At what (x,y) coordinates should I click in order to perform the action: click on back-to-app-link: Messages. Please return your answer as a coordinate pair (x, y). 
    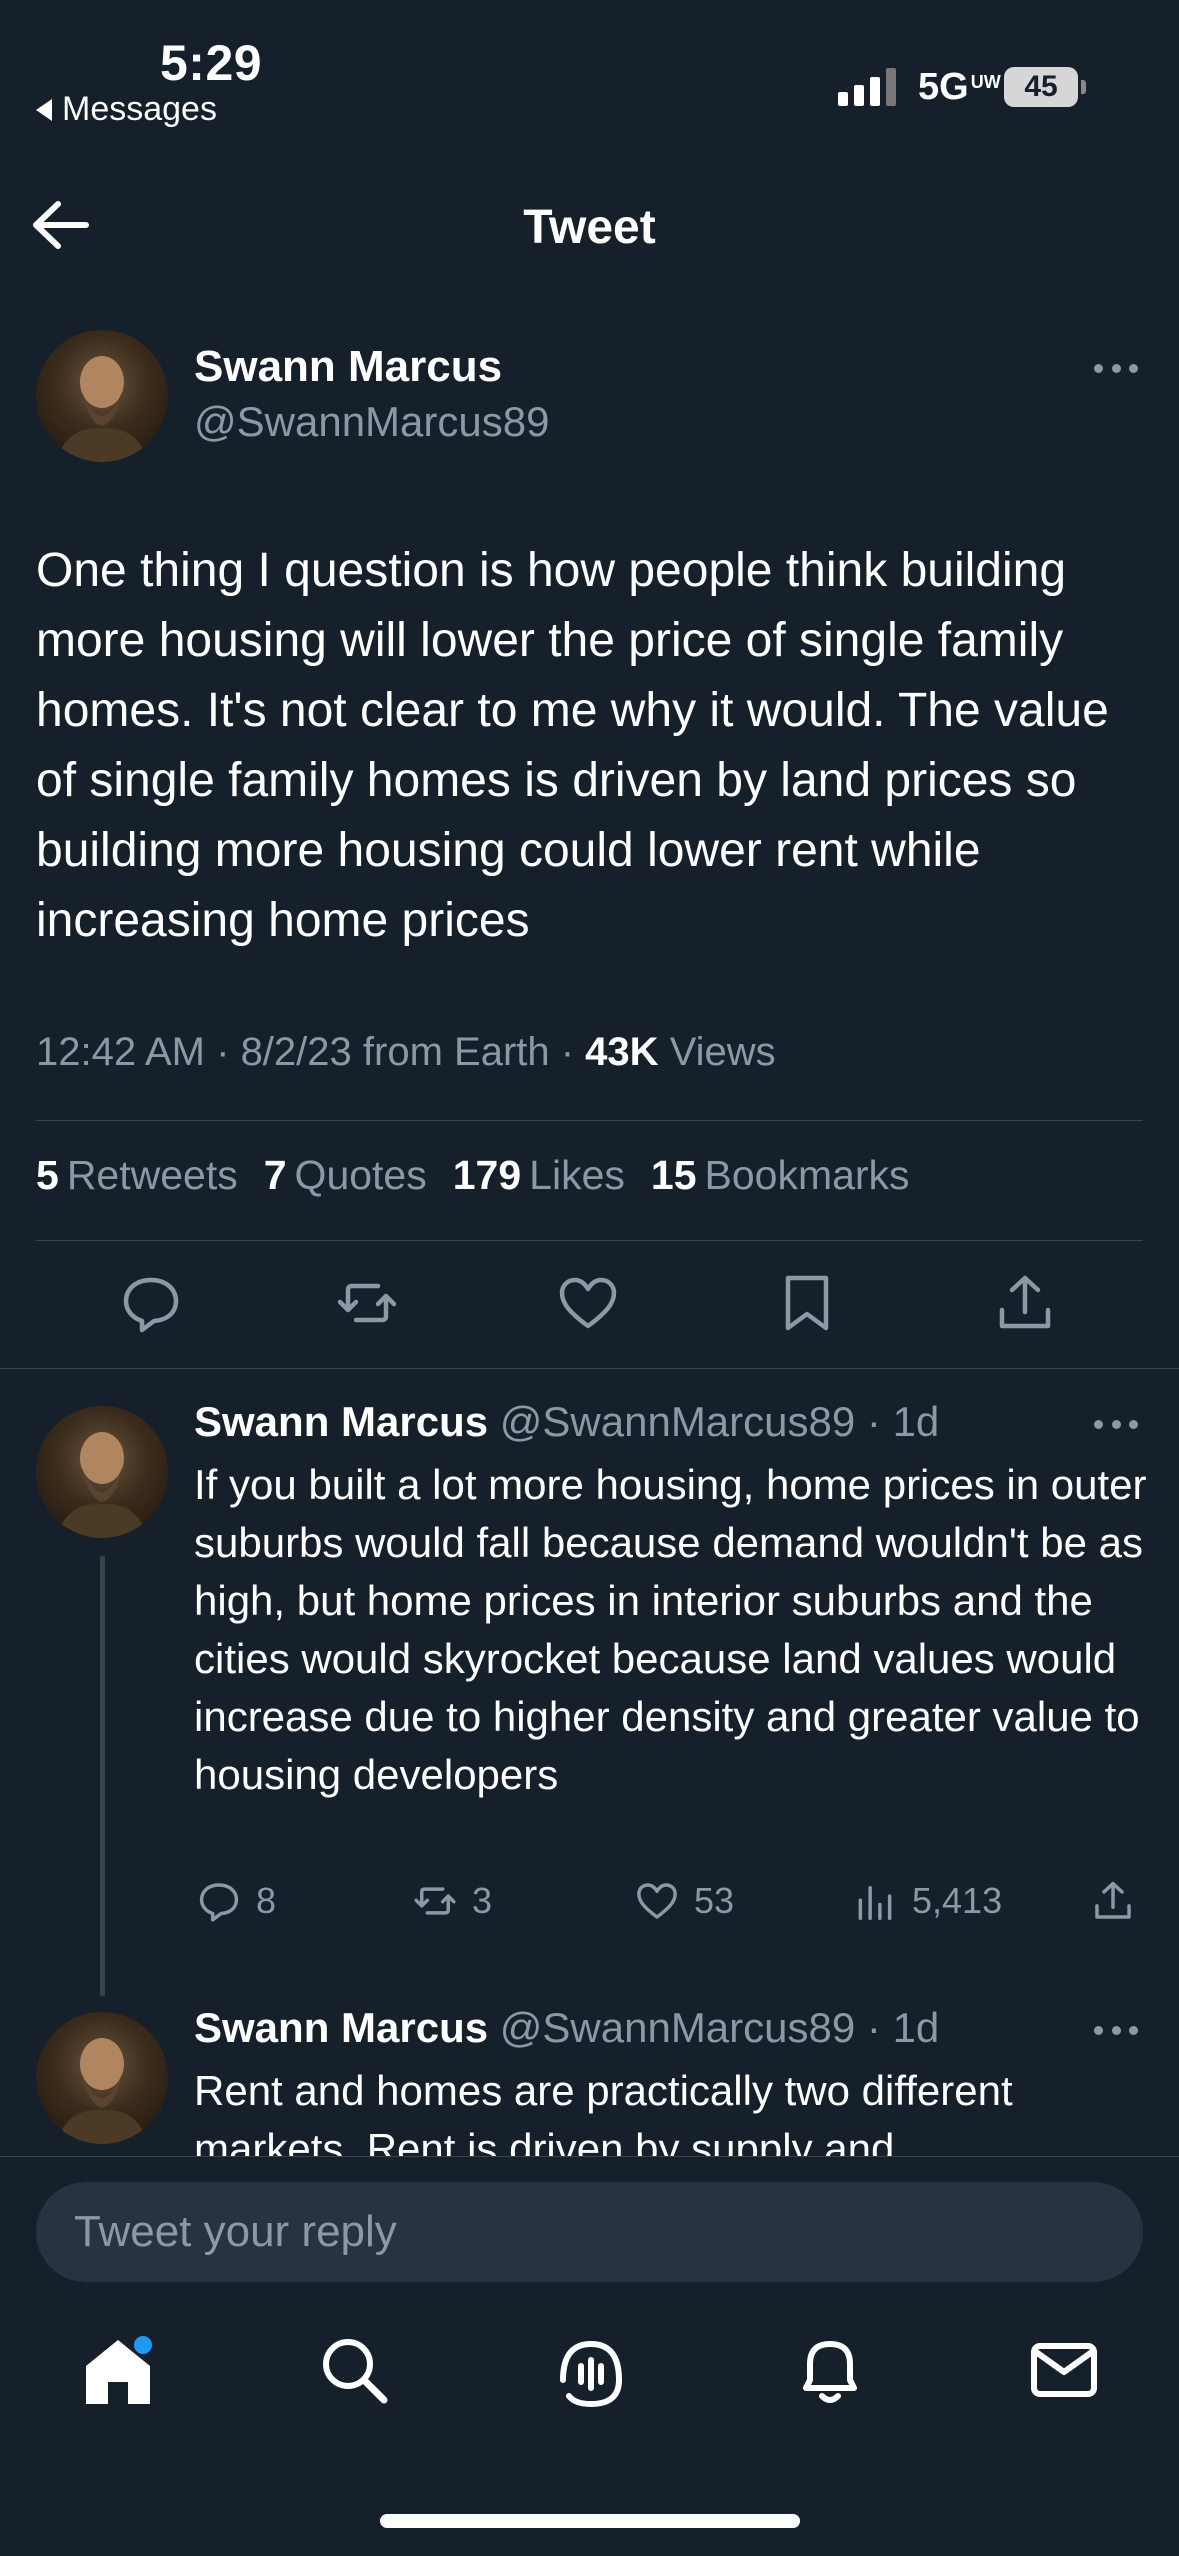
    Looking at the image, I should click on (126, 109).